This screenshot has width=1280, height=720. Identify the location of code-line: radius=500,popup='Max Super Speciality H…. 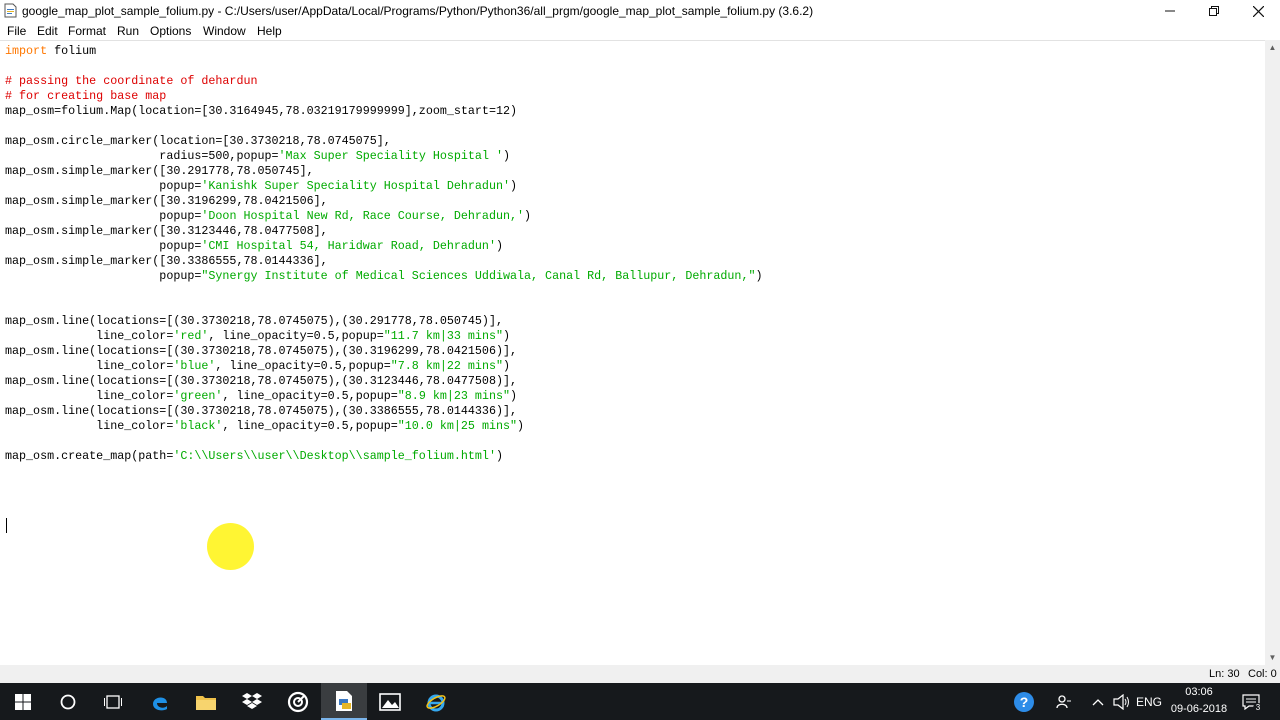
(383, 156).